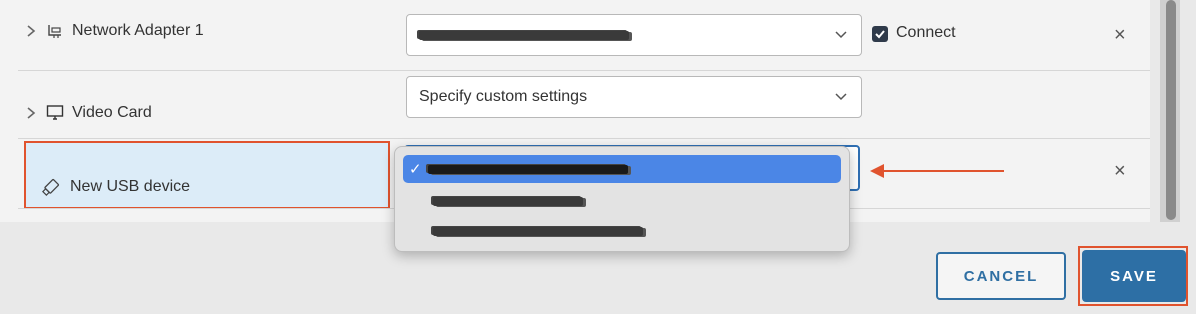 The height and width of the screenshot is (314, 1196). I want to click on video-card-label: Video Card, so click(112, 112).